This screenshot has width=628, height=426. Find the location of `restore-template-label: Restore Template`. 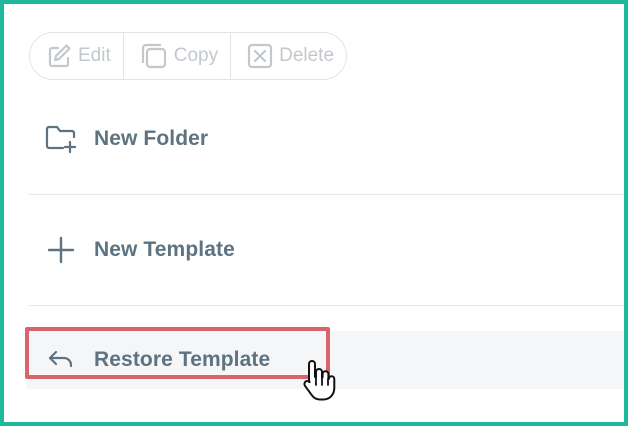

restore-template-label: Restore Template is located at coordinates (182, 359).